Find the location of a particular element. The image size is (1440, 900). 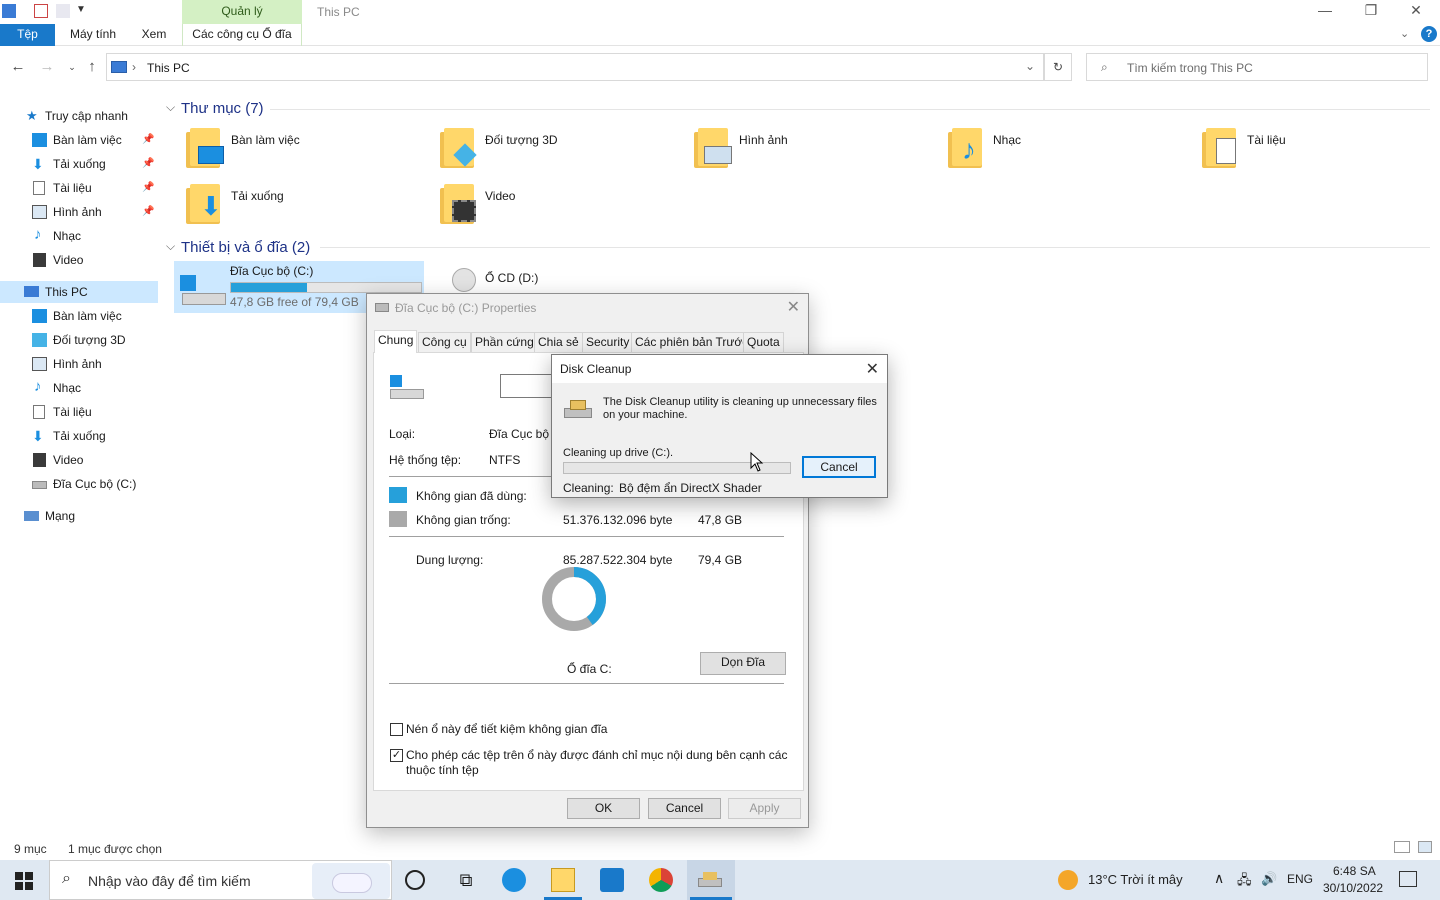

tab-computer: Máy tính is located at coordinates (93, 35).